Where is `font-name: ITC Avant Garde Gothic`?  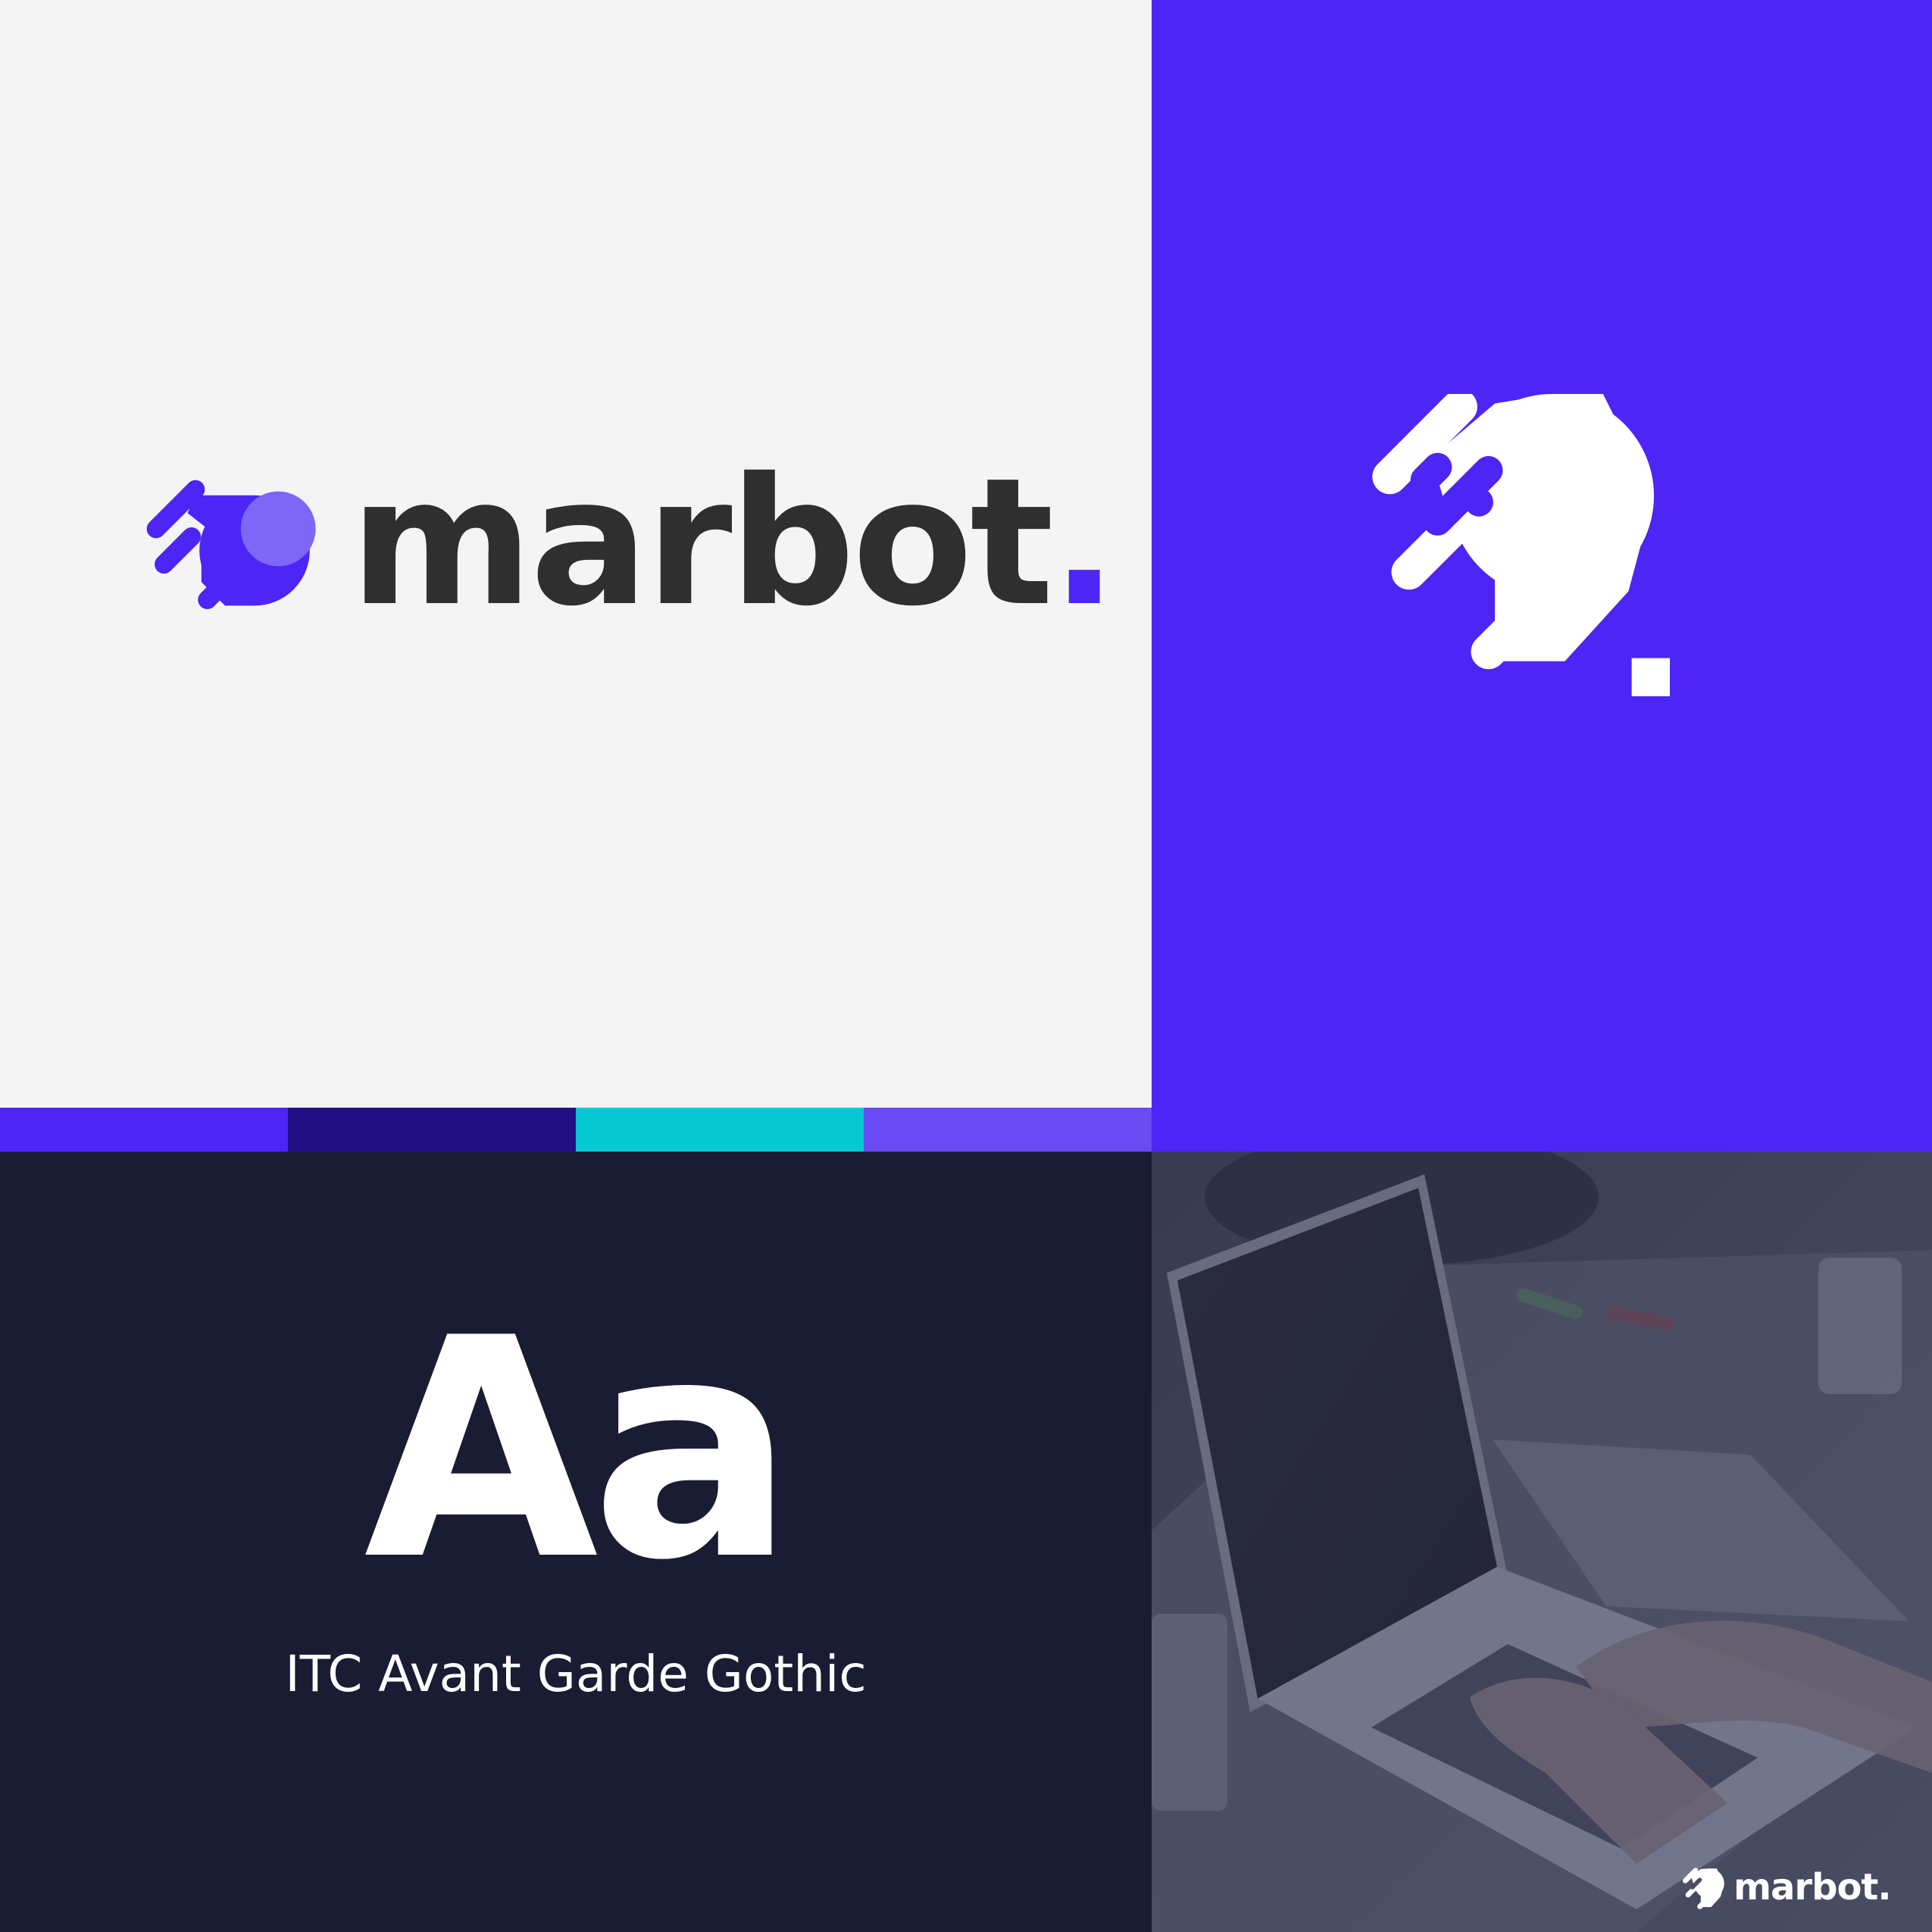 font-name: ITC Avant Garde Gothic is located at coordinates (576, 1674).